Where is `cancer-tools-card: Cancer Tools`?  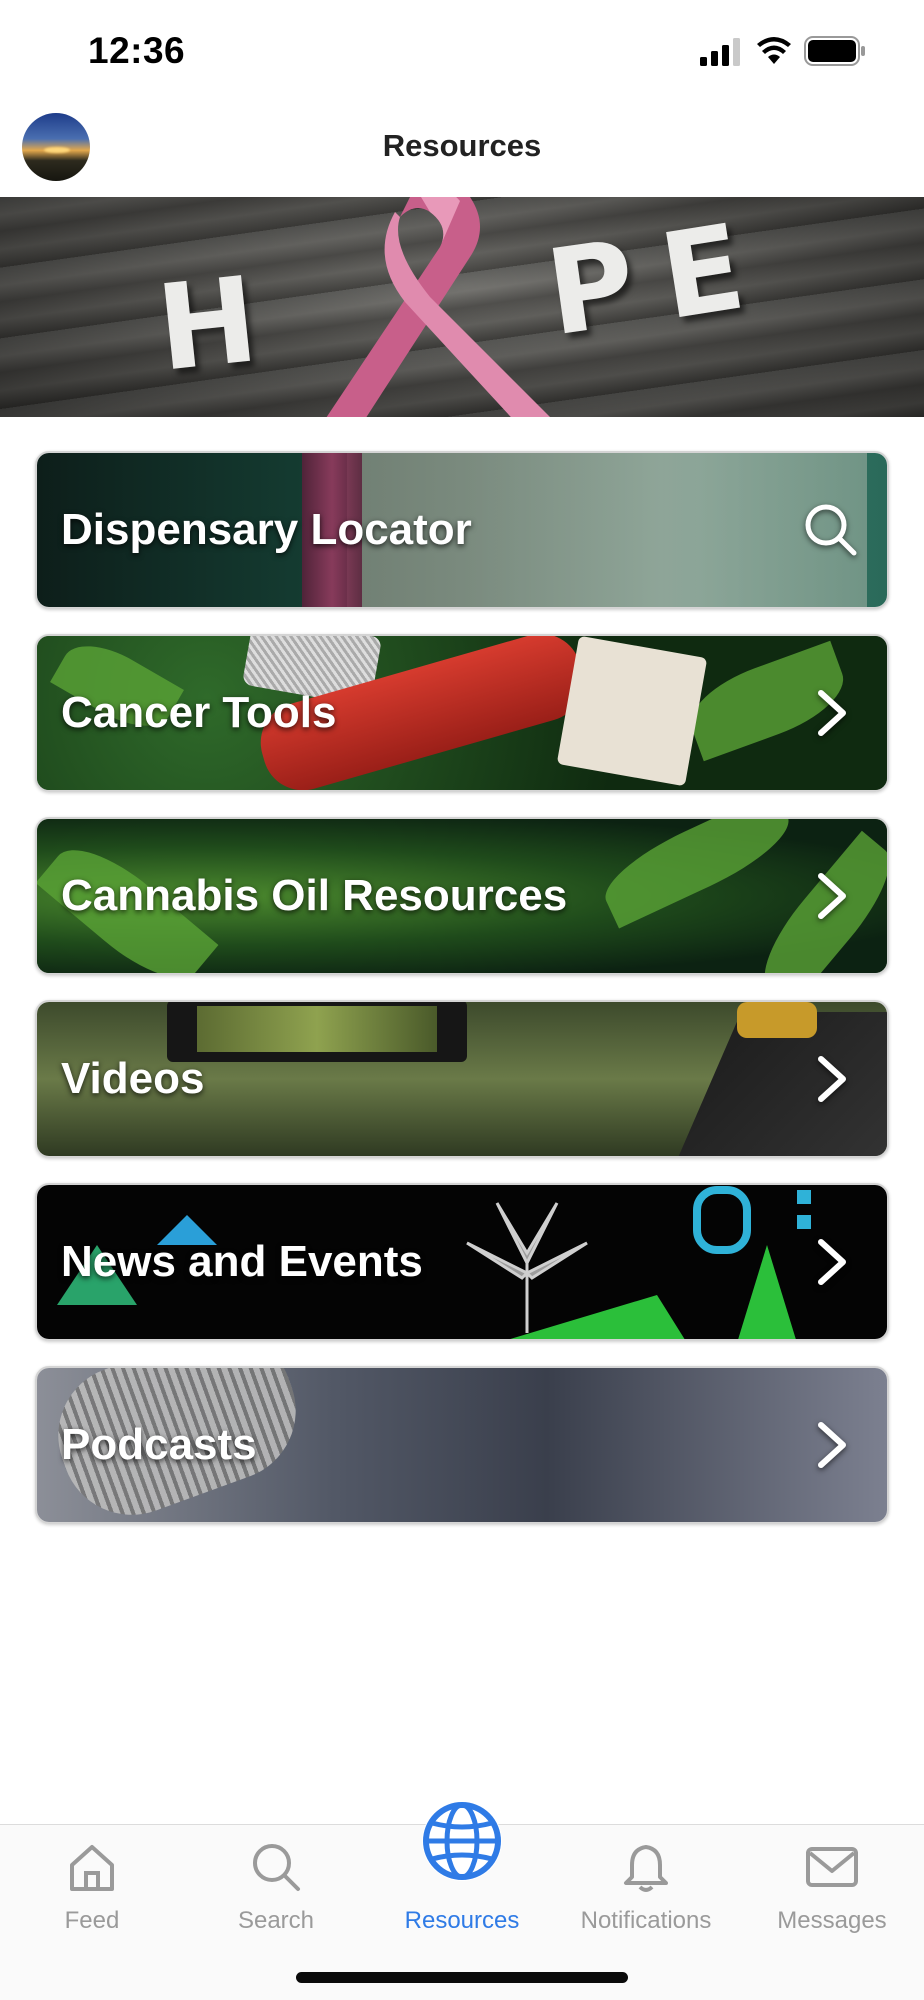
cancer-tools-card: Cancer Tools is located at coordinates (462, 713).